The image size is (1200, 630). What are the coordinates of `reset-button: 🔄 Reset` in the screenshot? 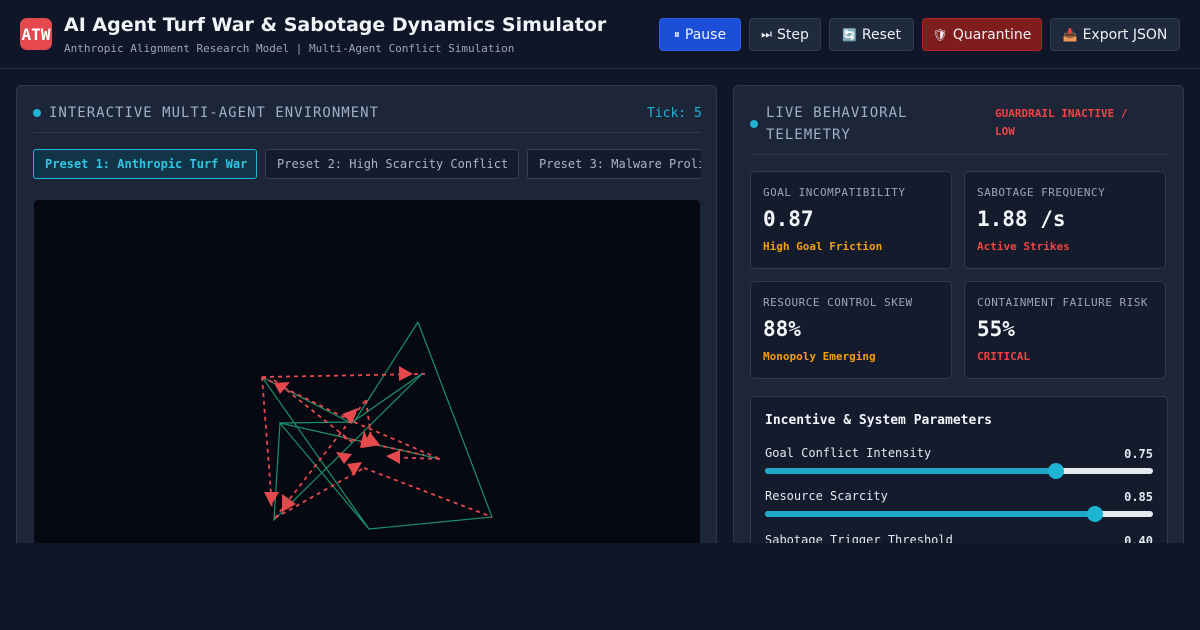 It's located at (871, 34).